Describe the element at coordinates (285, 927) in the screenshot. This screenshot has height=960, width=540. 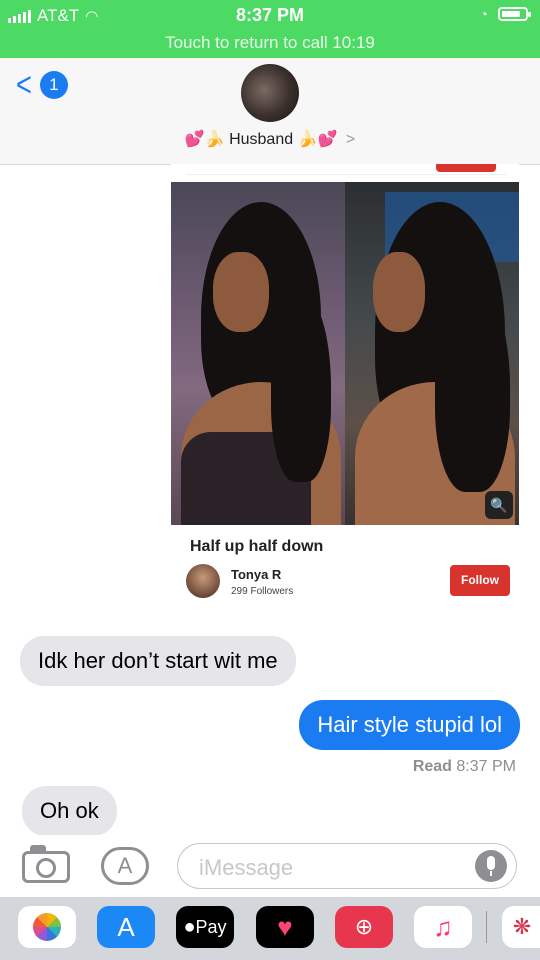
I see `digital-touch-app-icon: ♥` at that location.